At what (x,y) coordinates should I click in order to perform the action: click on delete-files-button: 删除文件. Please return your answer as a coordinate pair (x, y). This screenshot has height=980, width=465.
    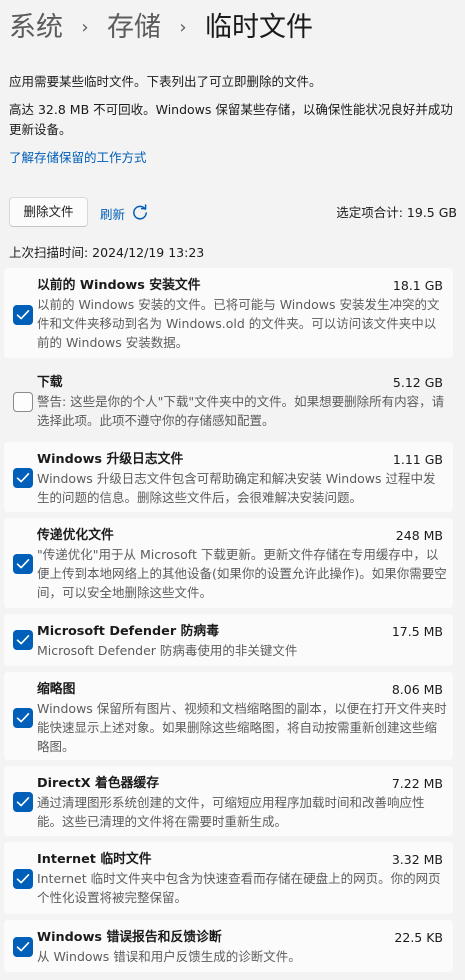
    Looking at the image, I should click on (48, 212).